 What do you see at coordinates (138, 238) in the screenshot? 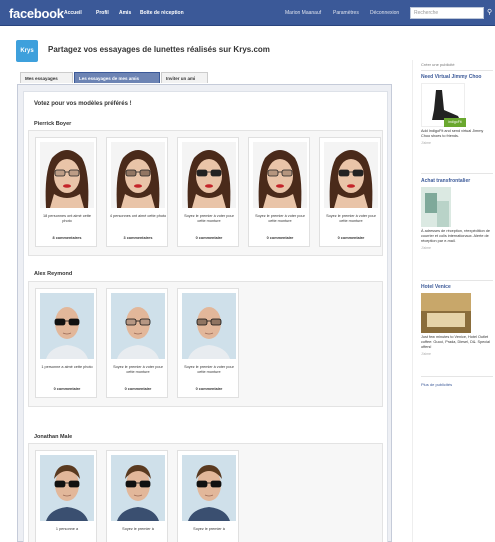
I see `comments-link: 3 commentaires` at bounding box center [138, 238].